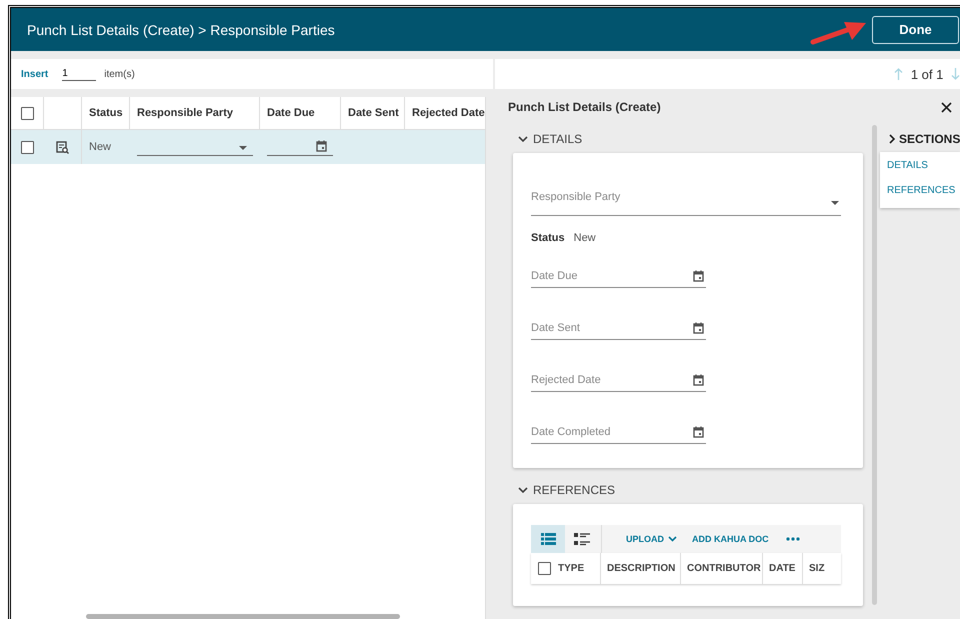 This screenshot has height=619, width=960. Describe the element at coordinates (618, 331) in the screenshot. I see `date-field: Date Sent` at that location.